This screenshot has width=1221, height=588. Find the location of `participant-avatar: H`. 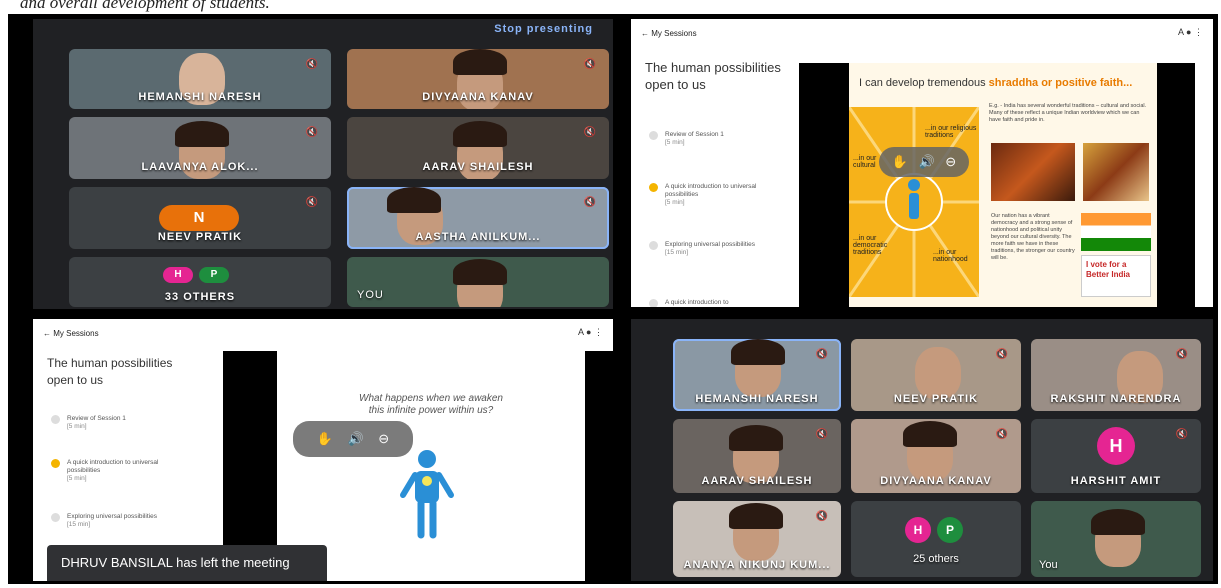

participant-avatar: H is located at coordinates (1116, 446).